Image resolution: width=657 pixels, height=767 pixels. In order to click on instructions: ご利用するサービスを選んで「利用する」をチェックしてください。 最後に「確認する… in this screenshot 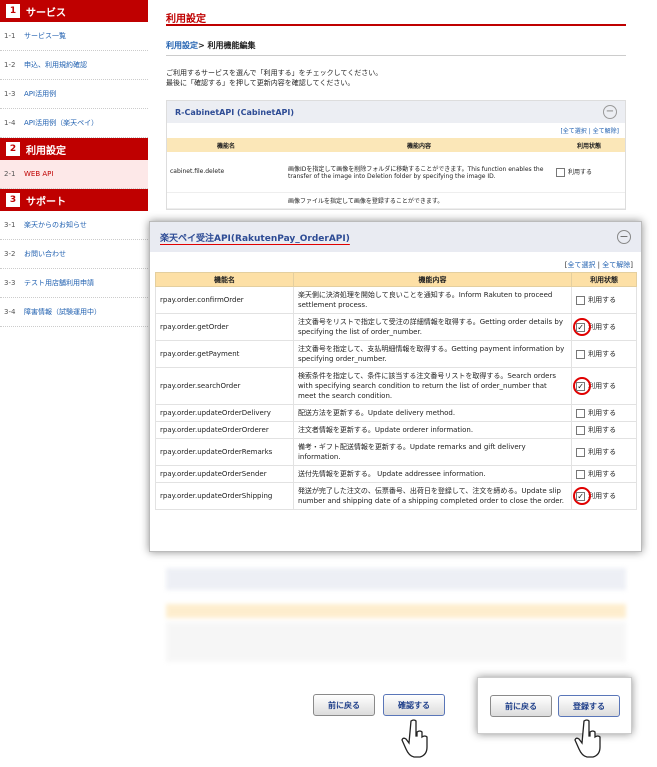, I will do `click(396, 78)`.